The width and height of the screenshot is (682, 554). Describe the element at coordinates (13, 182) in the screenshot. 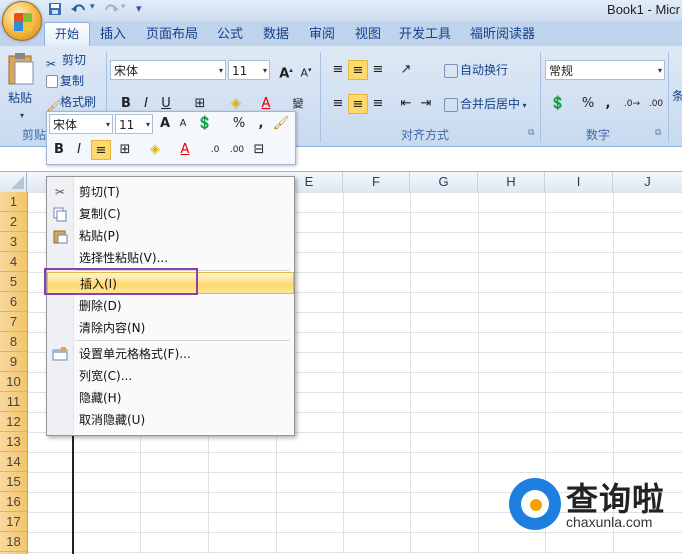

I see `select-all-corner` at that location.